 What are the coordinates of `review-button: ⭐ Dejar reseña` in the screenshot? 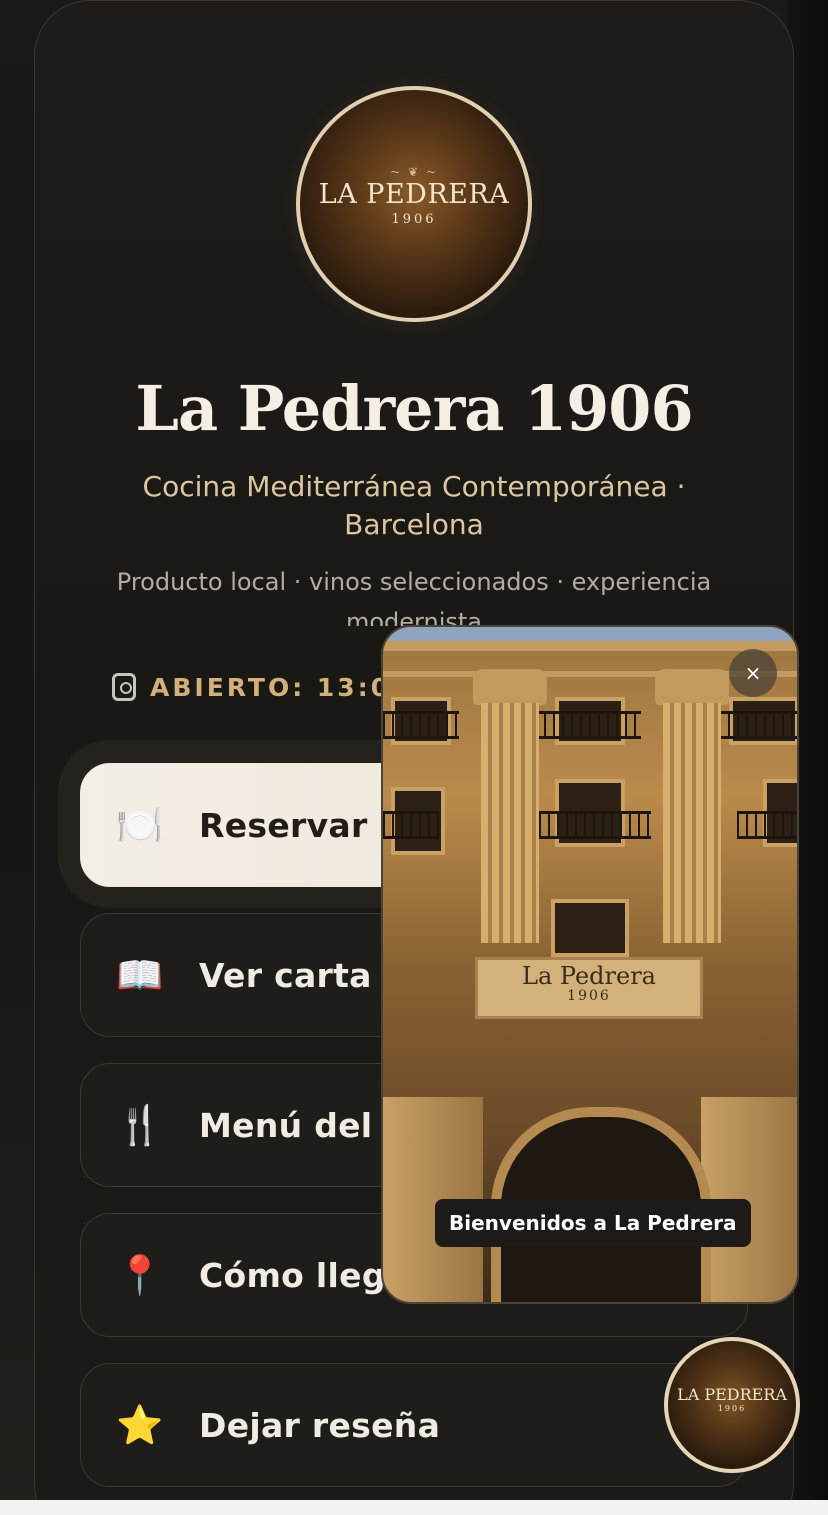 It's located at (414, 1425).